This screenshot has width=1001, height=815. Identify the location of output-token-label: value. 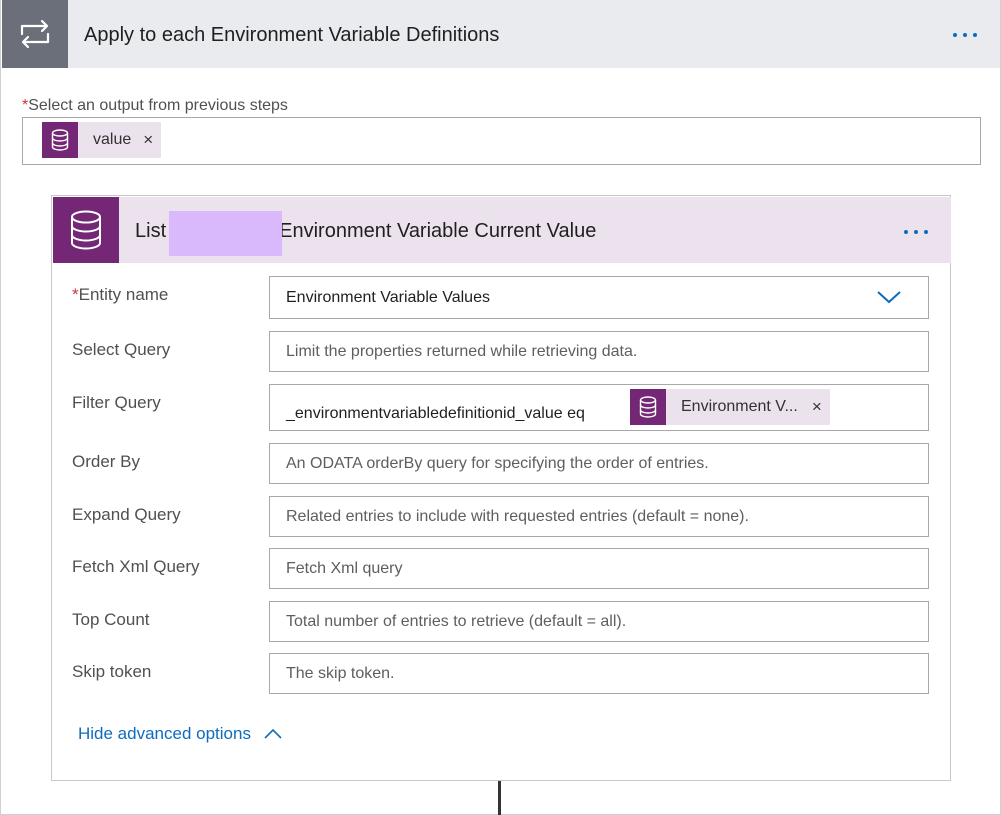
(112, 139).